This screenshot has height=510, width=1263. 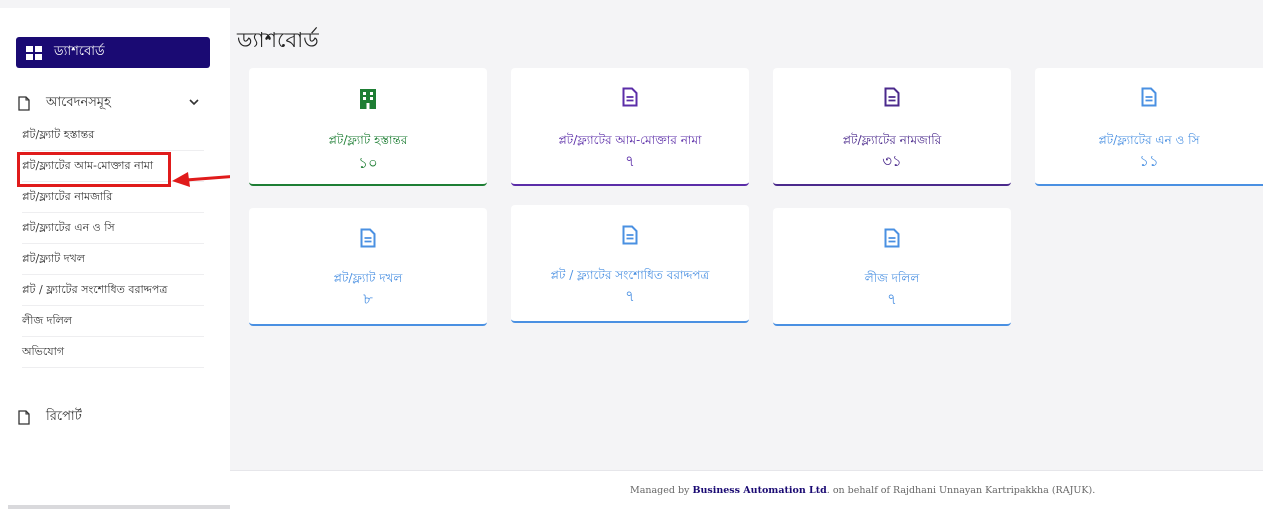 I want to click on card-label: লীজ দলিল, so click(x=892, y=278).